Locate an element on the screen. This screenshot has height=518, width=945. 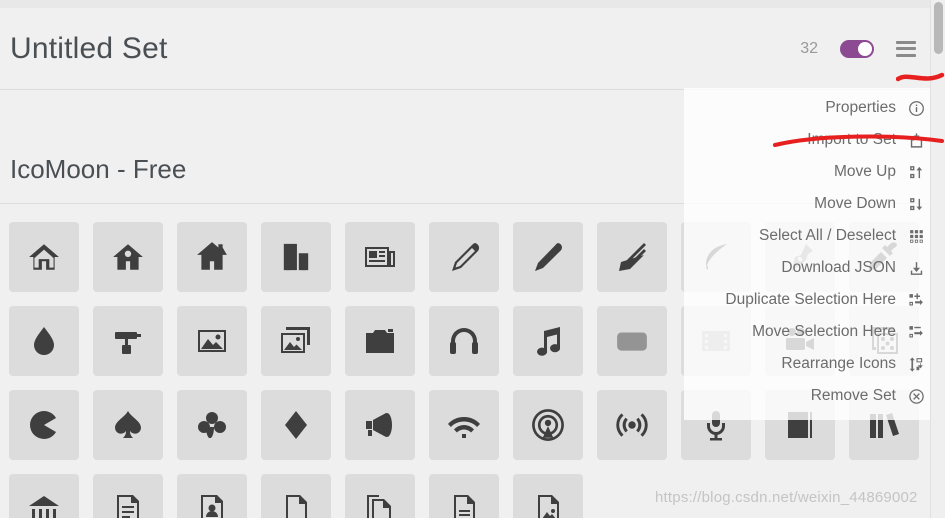
icon-cell-clubs is located at coordinates (212, 425).